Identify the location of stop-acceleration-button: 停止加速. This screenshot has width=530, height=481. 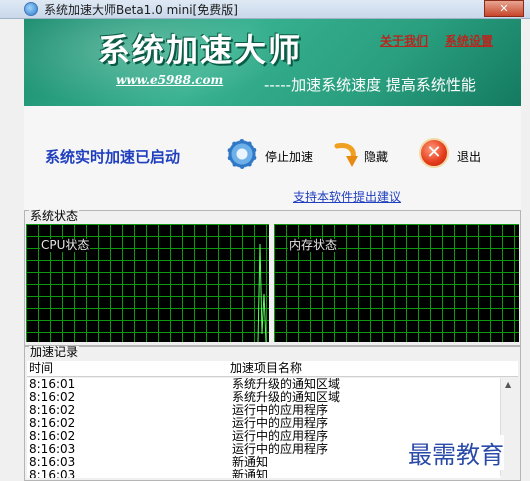
(273, 156).